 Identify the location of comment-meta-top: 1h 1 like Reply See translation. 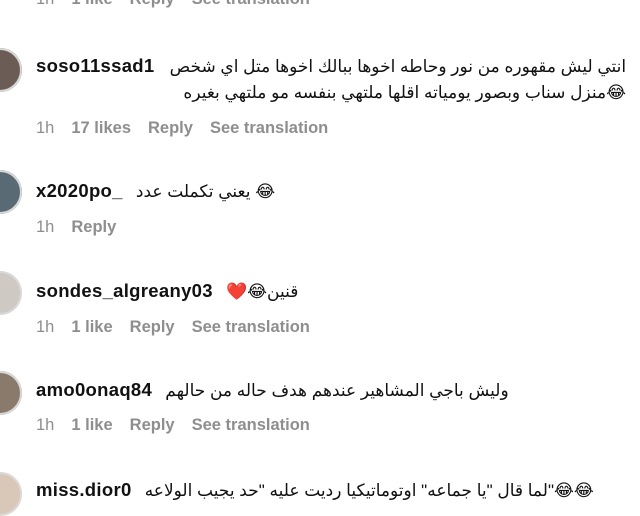
(173, 5).